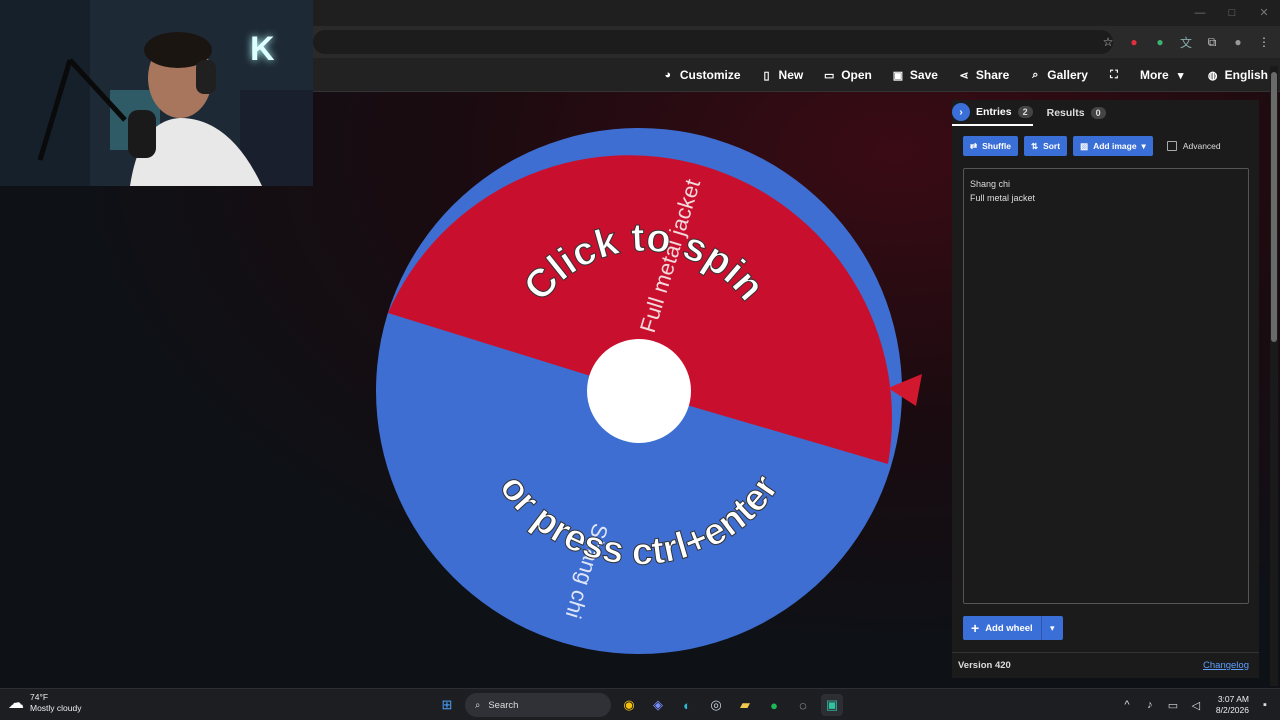 This screenshot has height=720, width=1280. I want to click on chevron-up-icon: ^, so click(1127, 705).